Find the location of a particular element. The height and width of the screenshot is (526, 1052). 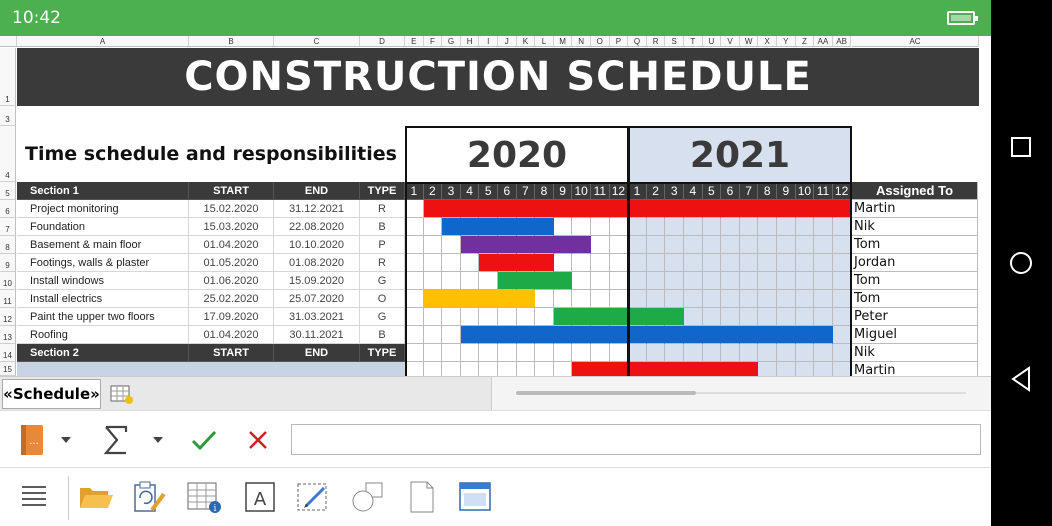

column-header: A is located at coordinates (103, 41).